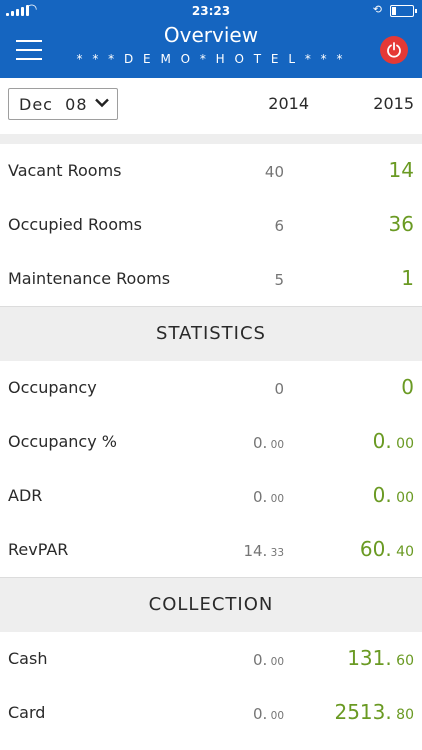 This screenshot has width=422, height=750. I want to click on year-column-1: 2014, so click(288, 103).